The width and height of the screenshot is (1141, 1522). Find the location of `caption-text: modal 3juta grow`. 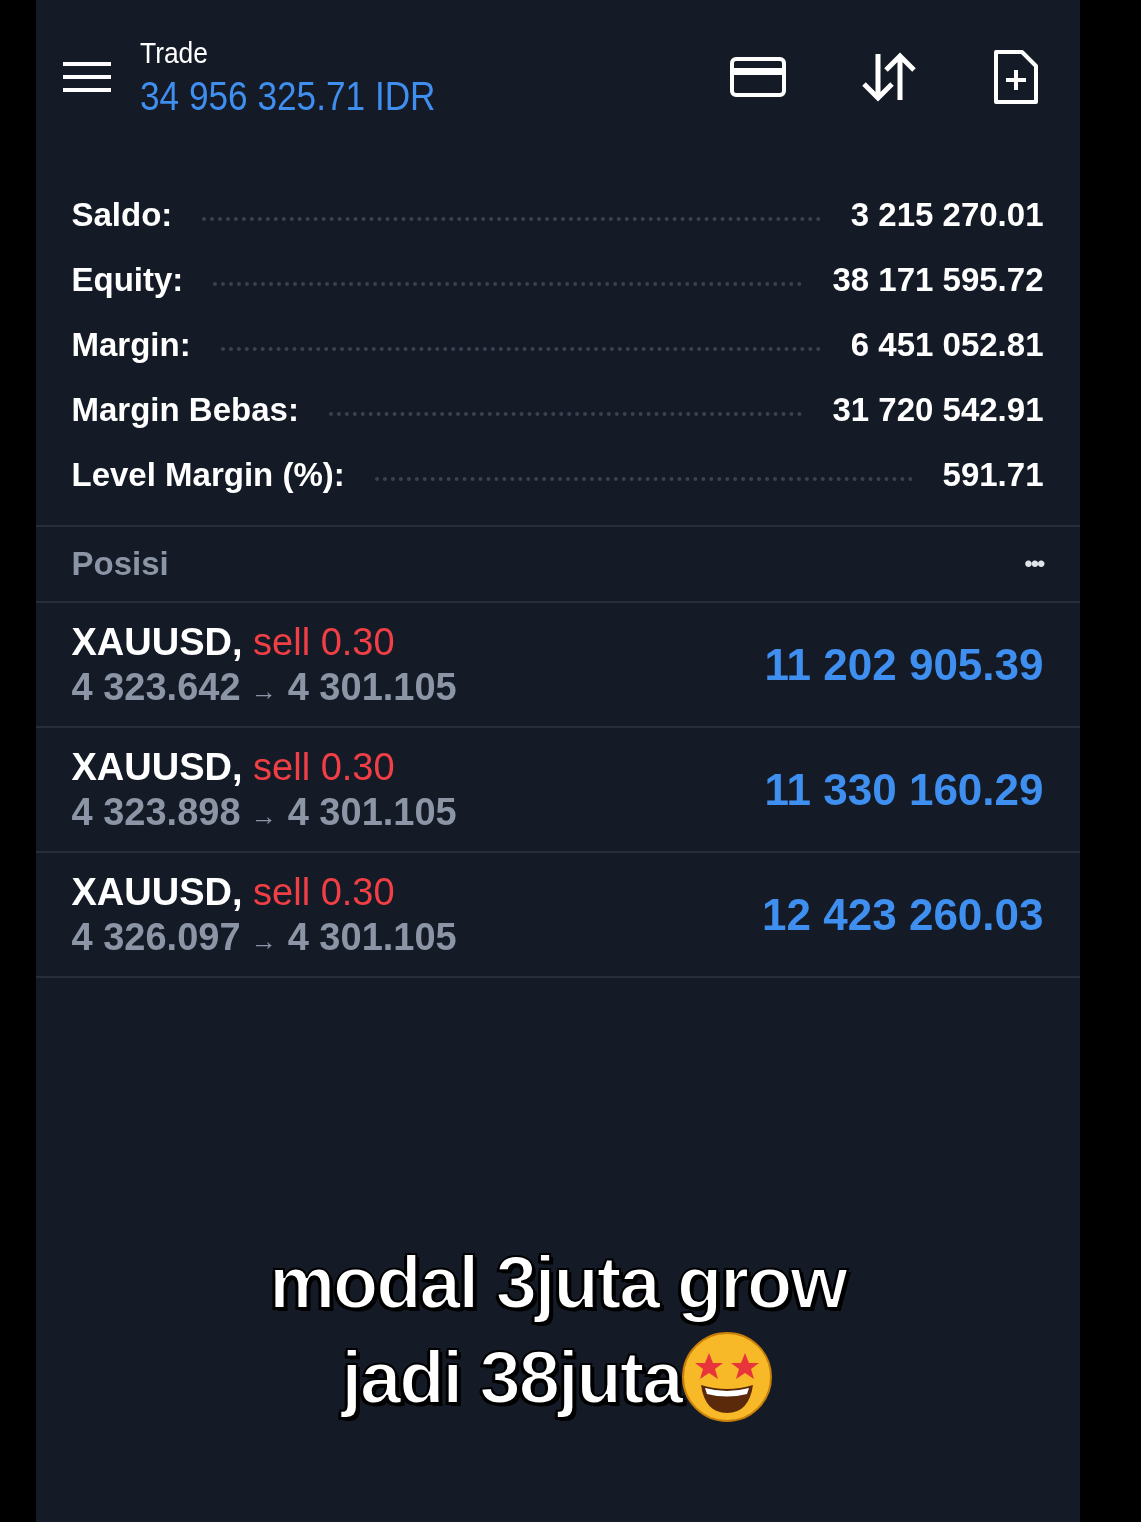

caption-text: modal 3juta grow is located at coordinates (557, 1282).